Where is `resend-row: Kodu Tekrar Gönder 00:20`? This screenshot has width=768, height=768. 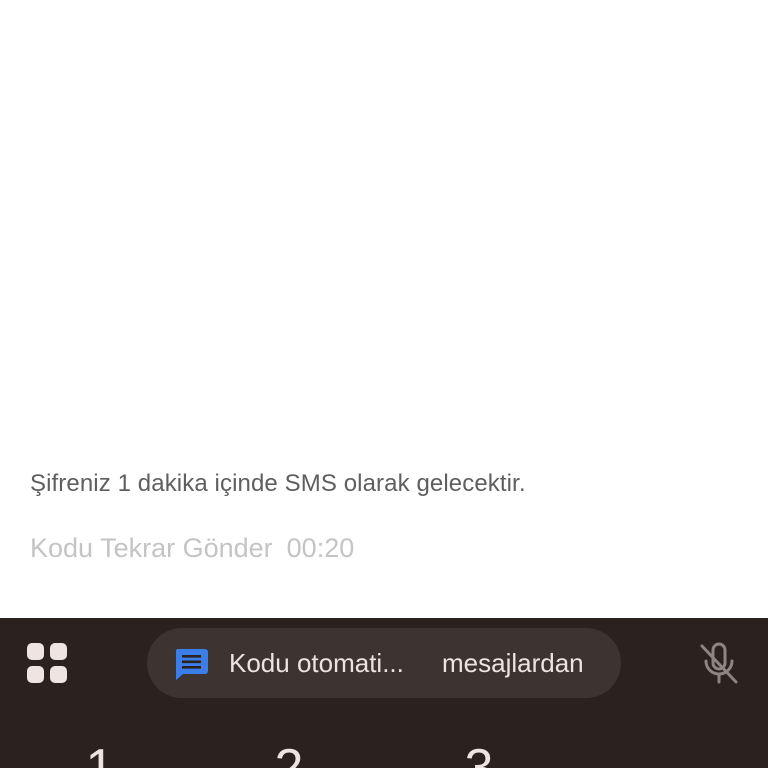
resend-row: Kodu Tekrar Gönder 00:20 is located at coordinates (192, 548).